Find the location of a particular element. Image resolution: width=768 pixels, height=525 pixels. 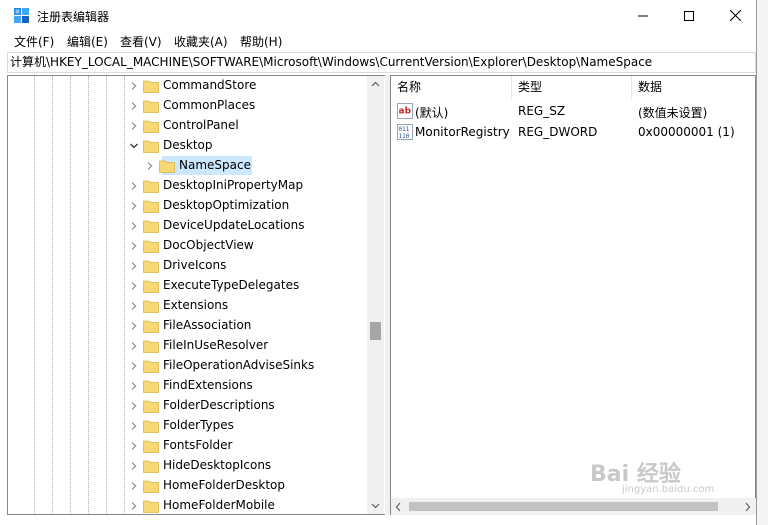

menu-help: 帮助(H) is located at coordinates (261, 41).